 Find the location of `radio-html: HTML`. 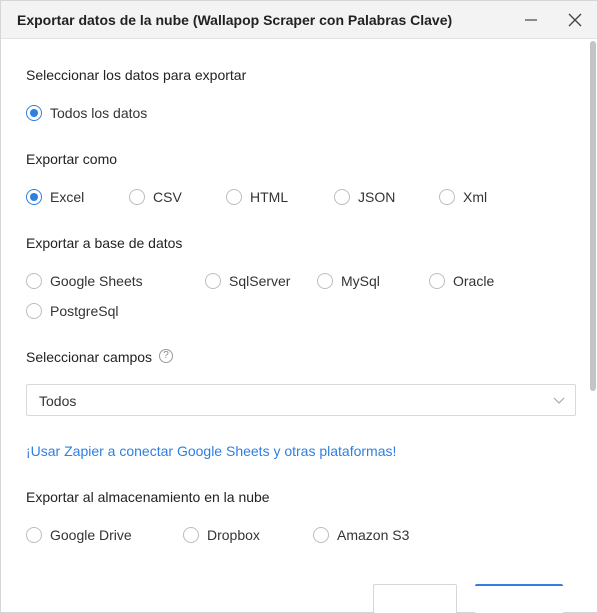

radio-html: HTML is located at coordinates (257, 197).